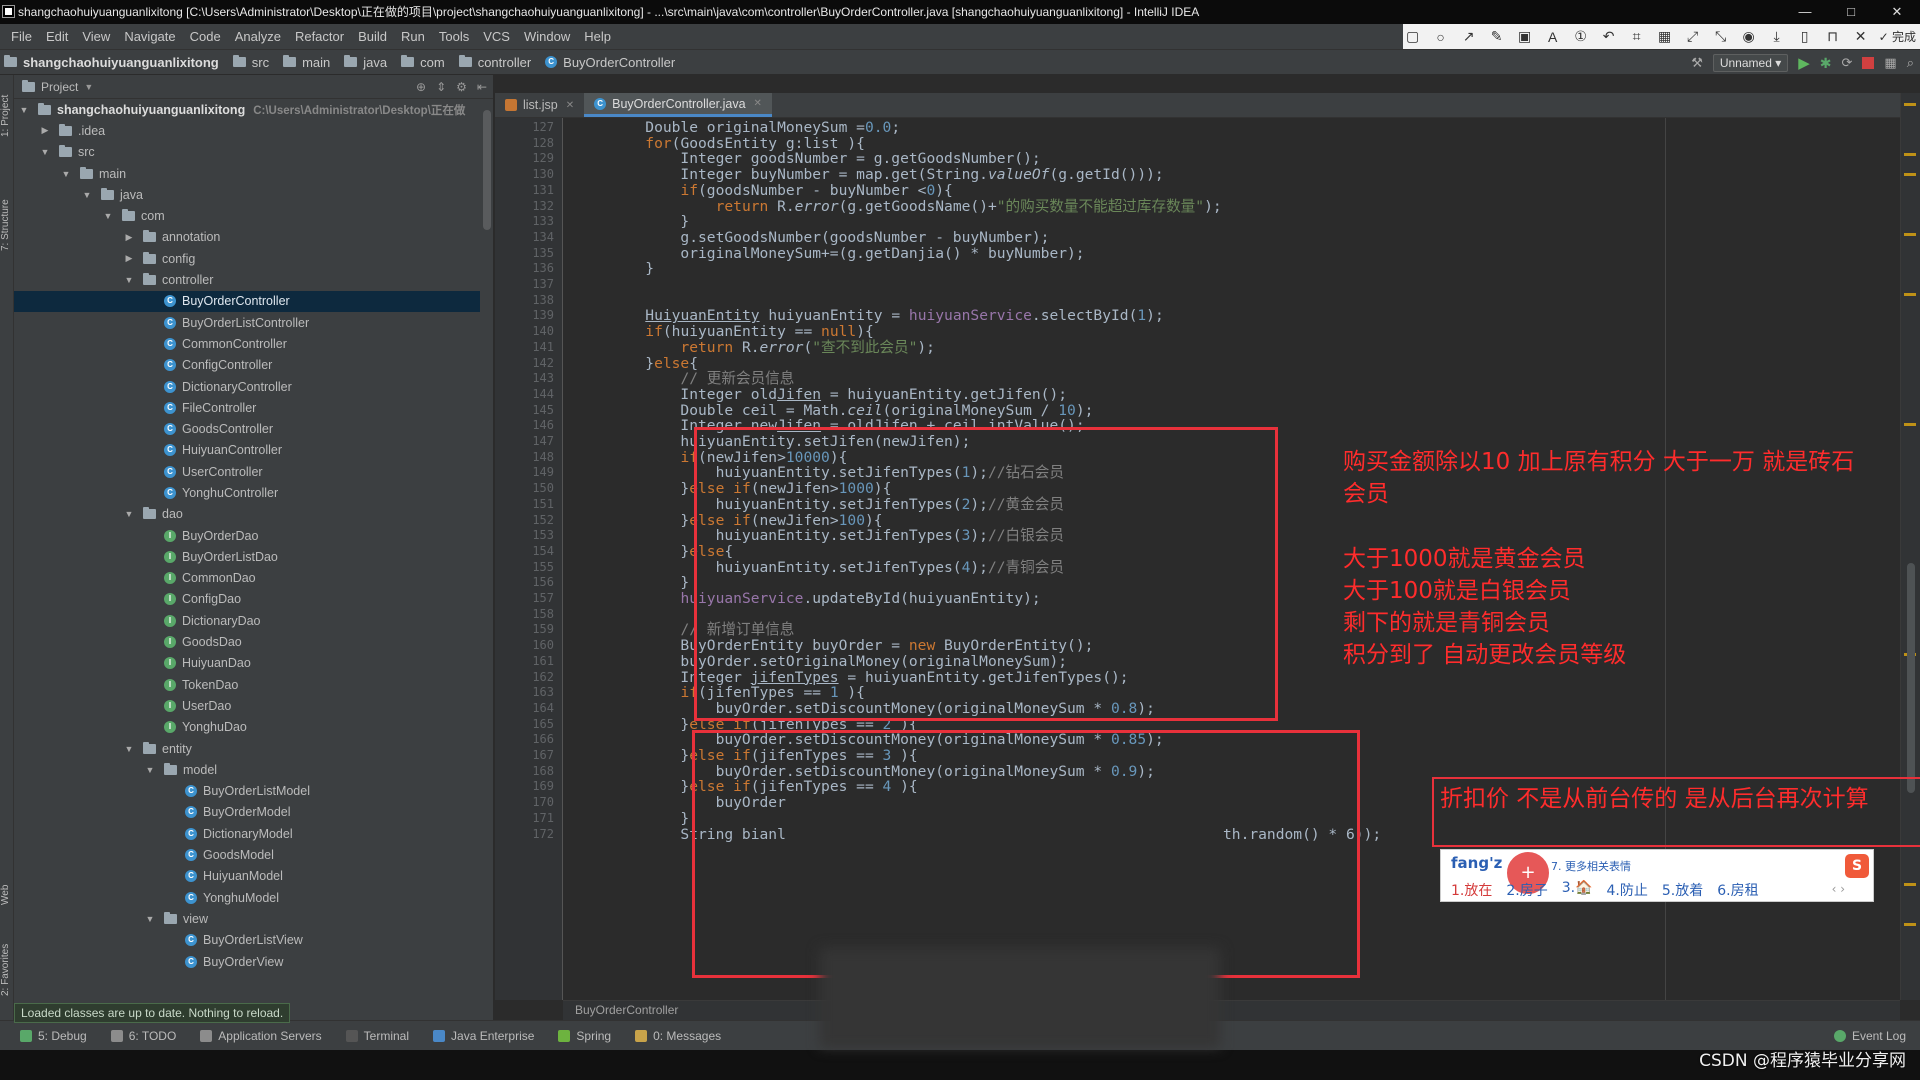  I want to click on tree-file-buyorderview: C BuyOrderView, so click(247, 961).